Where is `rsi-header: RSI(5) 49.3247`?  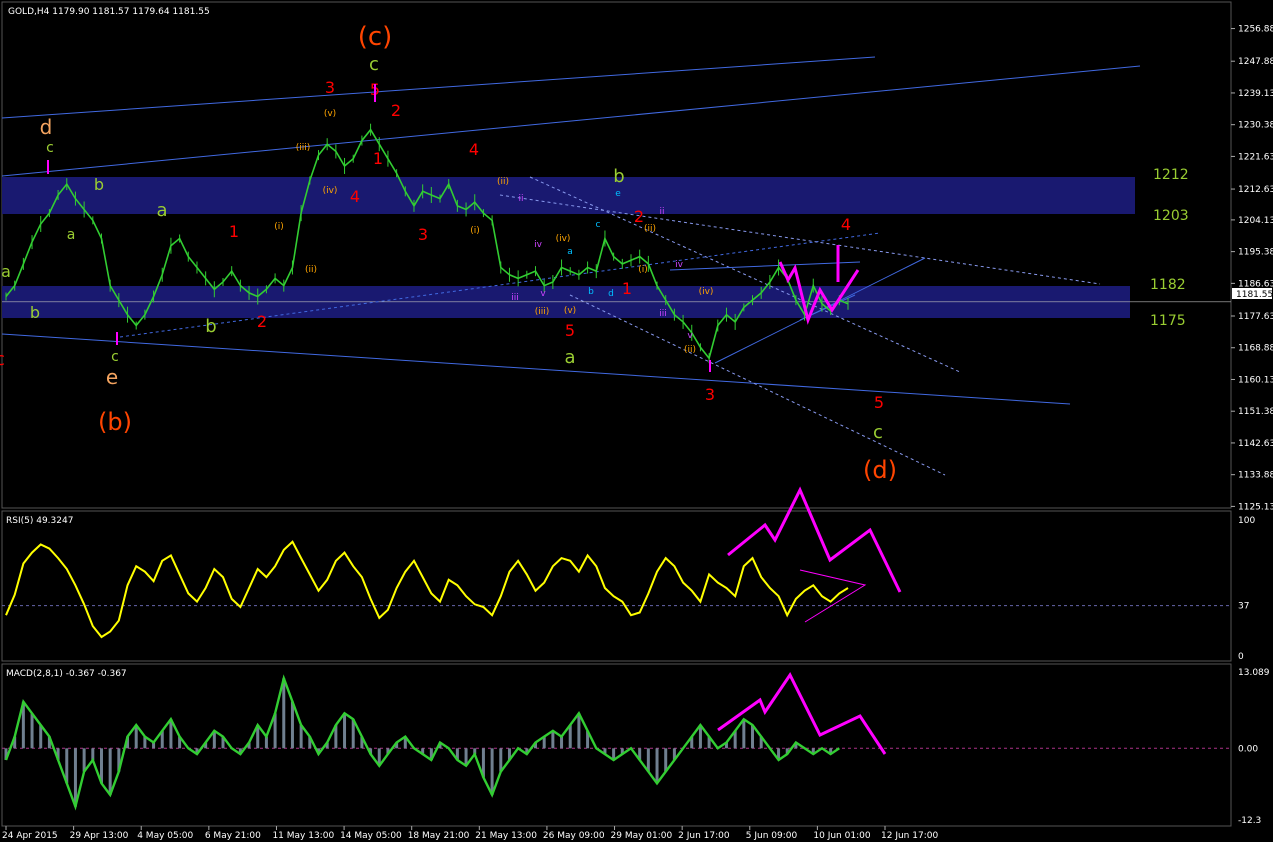
rsi-header: RSI(5) 49.3247 is located at coordinates (39, 521).